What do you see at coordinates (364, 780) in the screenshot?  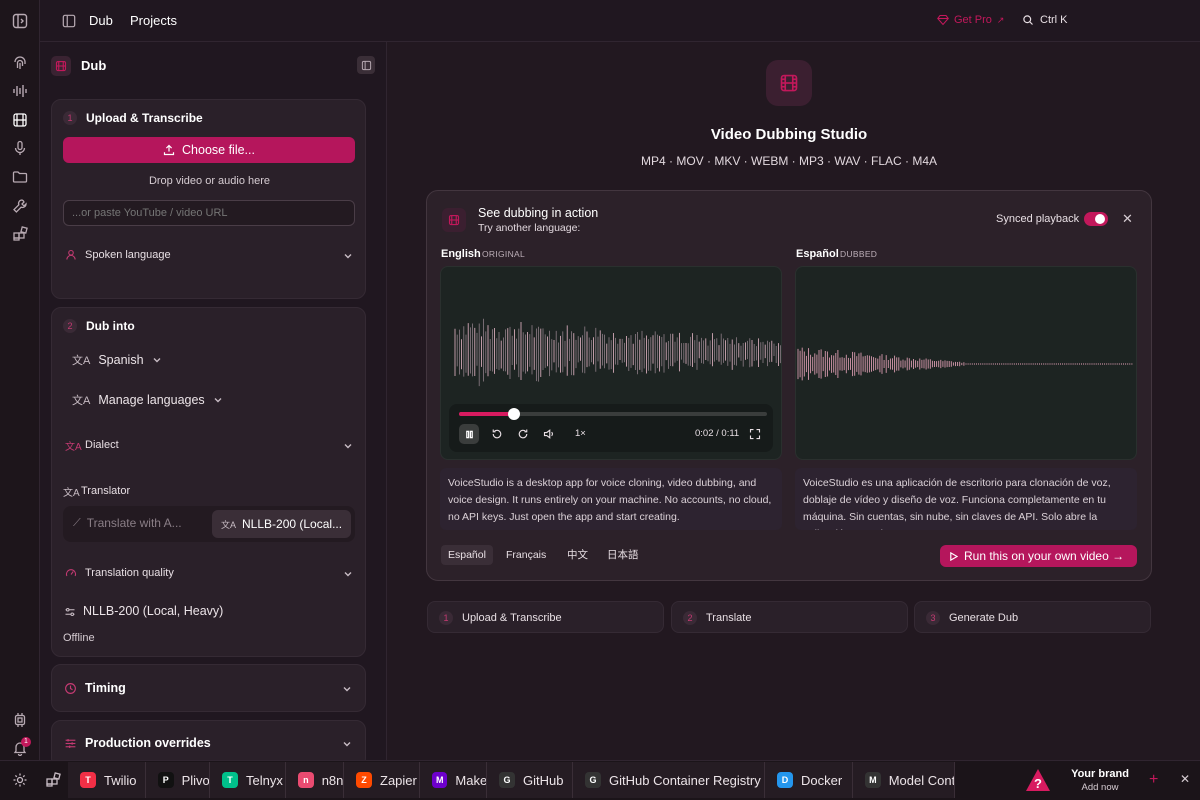 I see `zapier-icon: Z` at bounding box center [364, 780].